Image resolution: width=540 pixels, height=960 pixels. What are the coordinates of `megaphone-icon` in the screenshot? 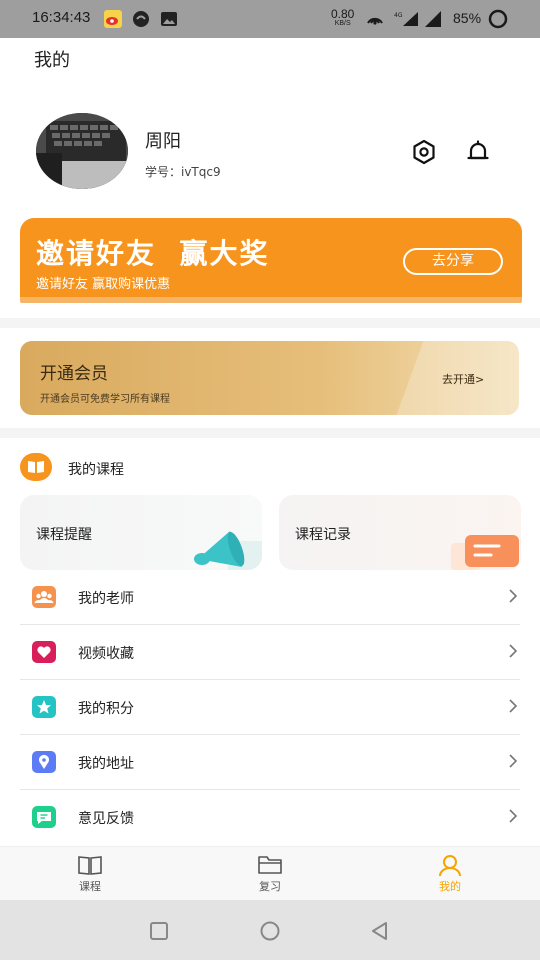 It's located at (228, 550).